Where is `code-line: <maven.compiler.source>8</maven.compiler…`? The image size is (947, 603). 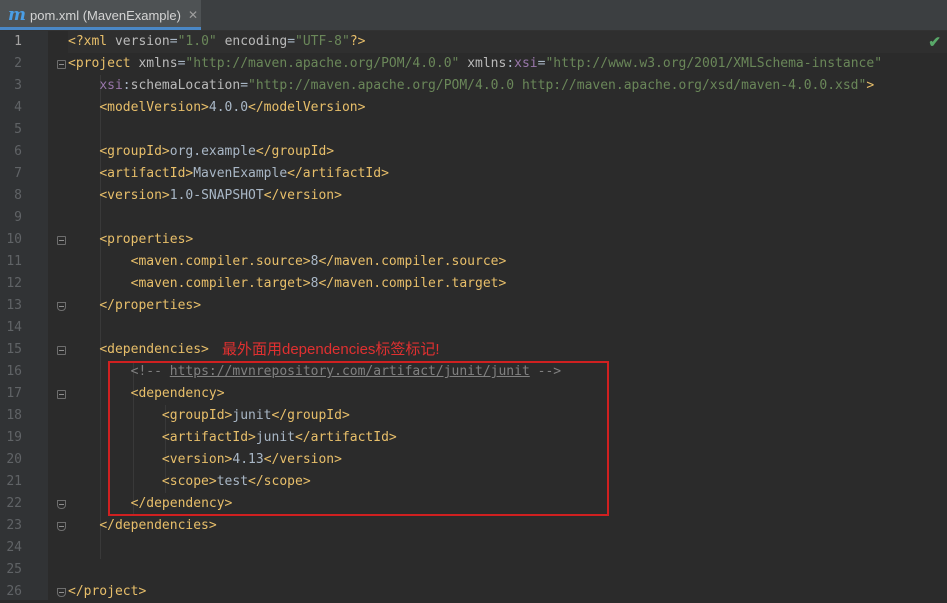 code-line: <maven.compiler.source>8</maven.compiler… is located at coordinates (287, 262).